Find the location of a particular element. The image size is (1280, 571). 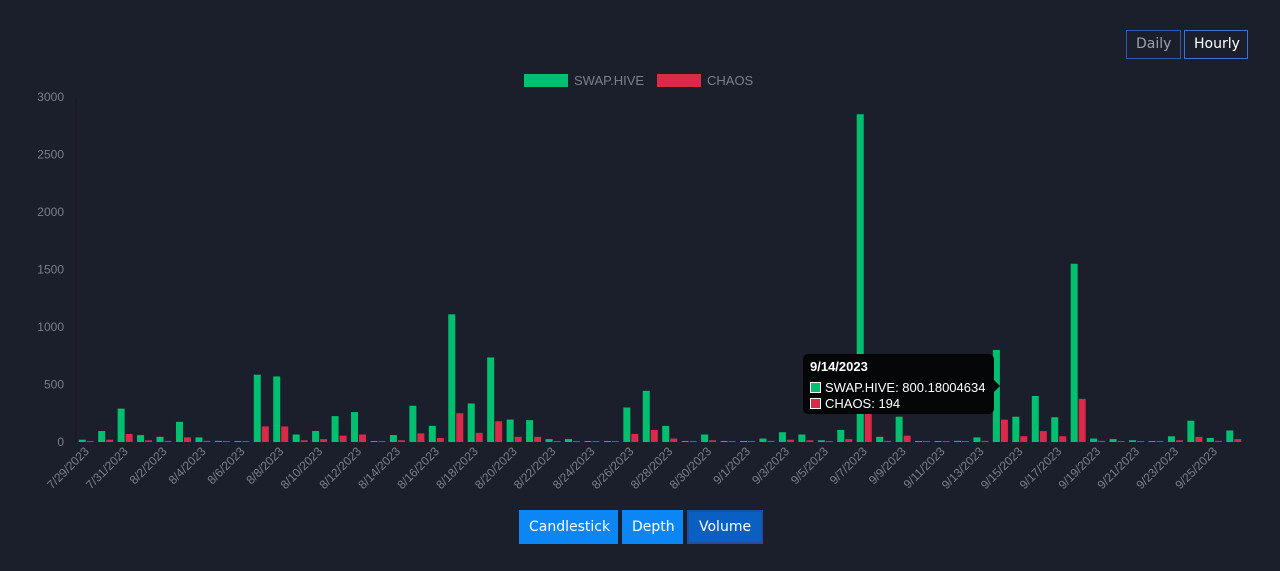

y-tick-label: 1500 is located at coordinates (50, 270).